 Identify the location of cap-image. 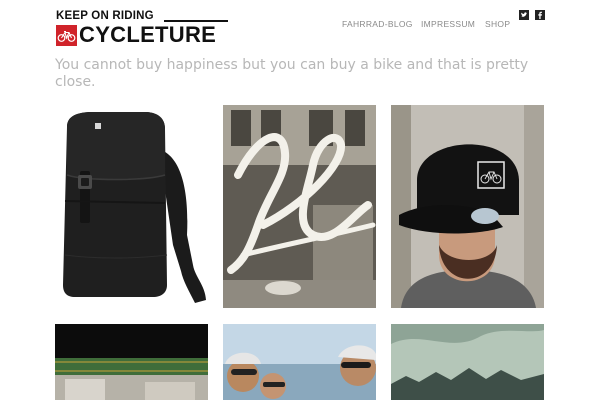
(467, 206).